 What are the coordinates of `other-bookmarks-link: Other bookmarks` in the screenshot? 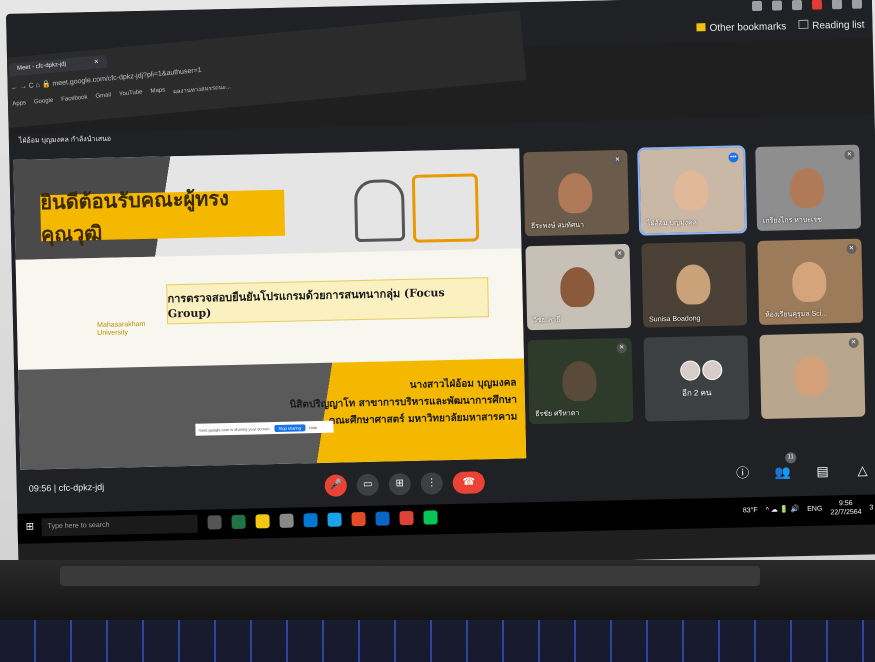 It's located at (741, 27).